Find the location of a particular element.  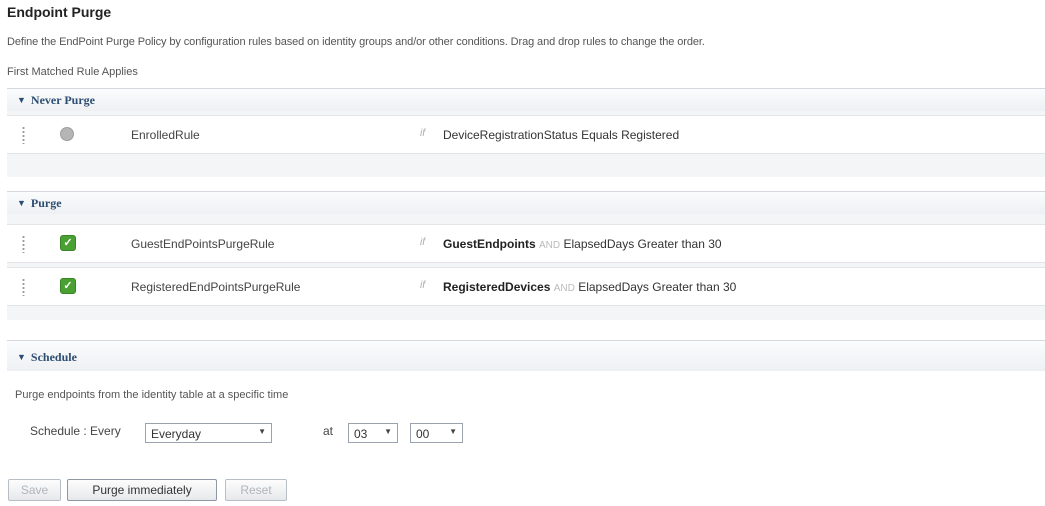

schedule-header: ▼ Schedule is located at coordinates (526, 356).